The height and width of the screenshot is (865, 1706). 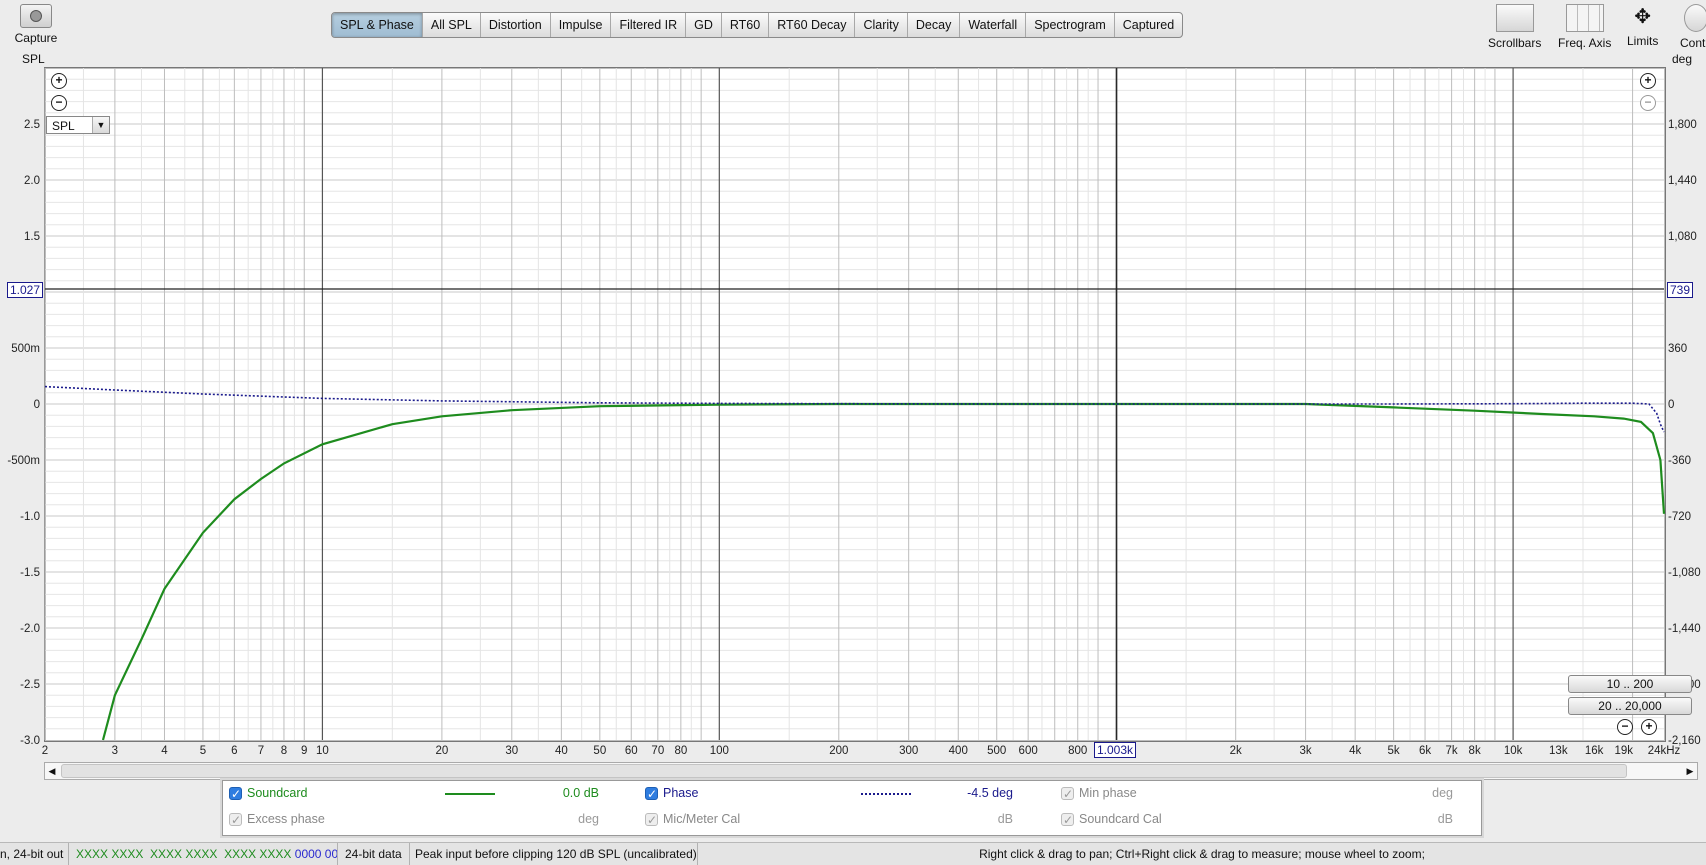 What do you see at coordinates (1452, 751) in the screenshot?
I see `x-tick-label: 7k` at bounding box center [1452, 751].